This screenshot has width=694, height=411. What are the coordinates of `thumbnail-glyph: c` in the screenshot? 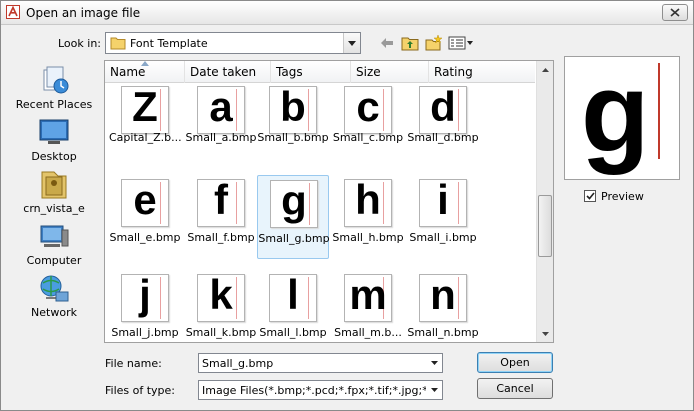 It's located at (368, 108).